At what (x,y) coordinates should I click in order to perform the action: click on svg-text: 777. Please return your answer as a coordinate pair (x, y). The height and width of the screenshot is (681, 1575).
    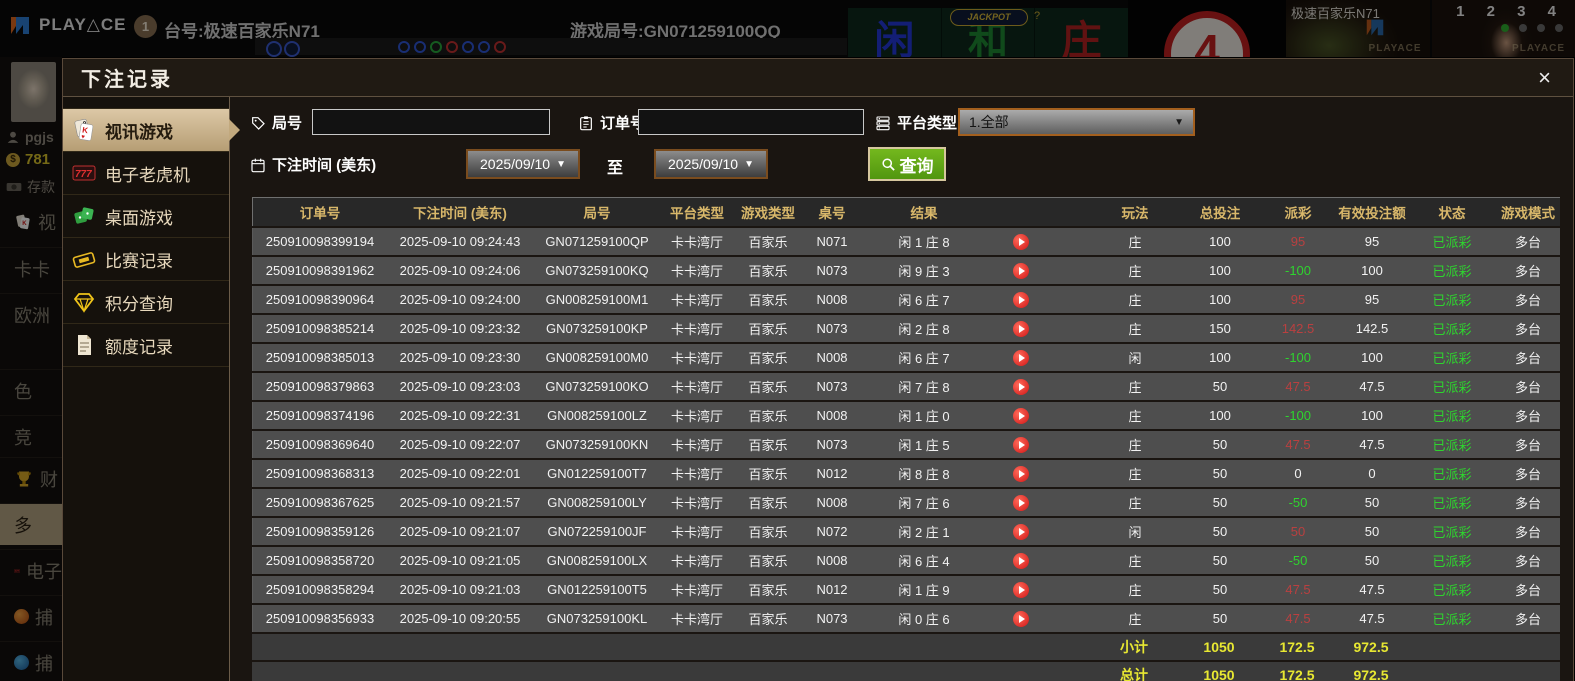
    Looking at the image, I should click on (83, 174).